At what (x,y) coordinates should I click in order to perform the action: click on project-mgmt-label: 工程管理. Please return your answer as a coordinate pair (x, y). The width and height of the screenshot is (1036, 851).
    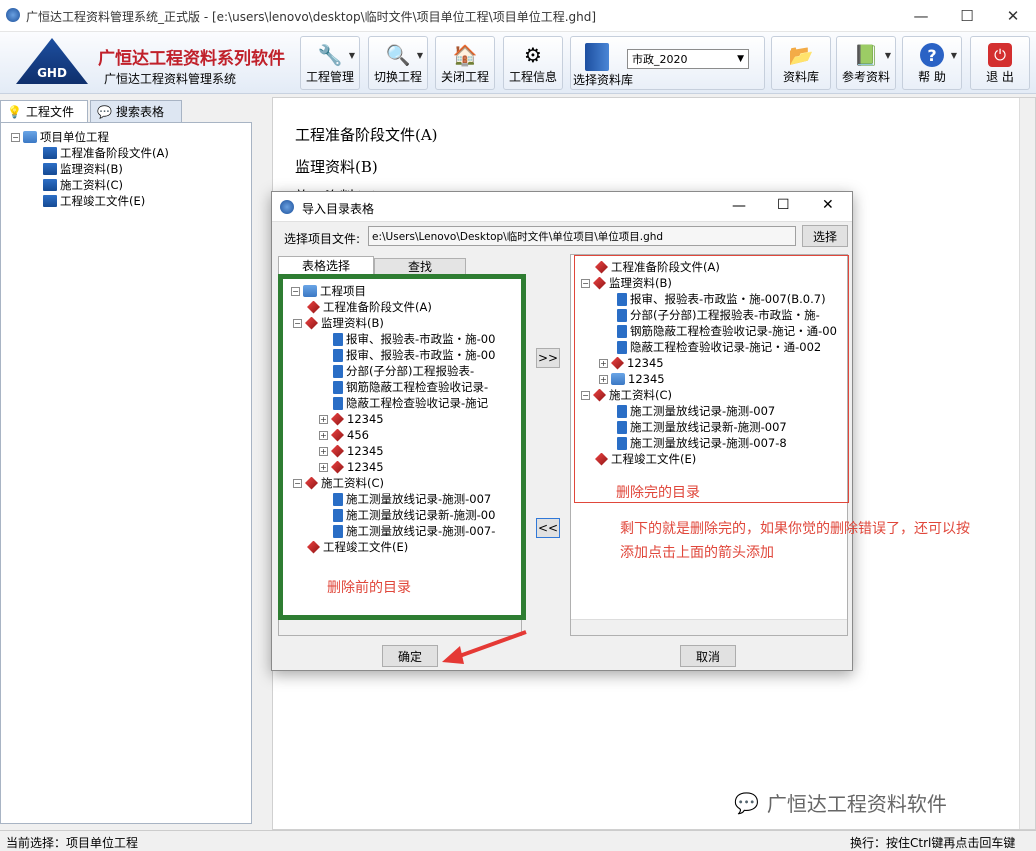
    Looking at the image, I should click on (329, 77).